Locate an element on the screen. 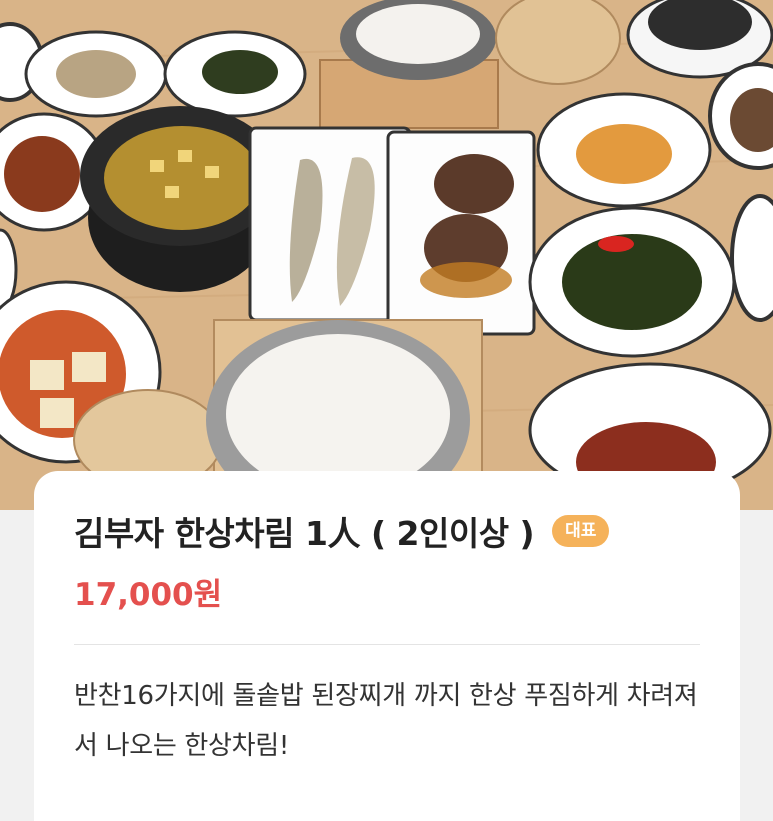 The image size is (773, 821). divider is located at coordinates (387, 644).